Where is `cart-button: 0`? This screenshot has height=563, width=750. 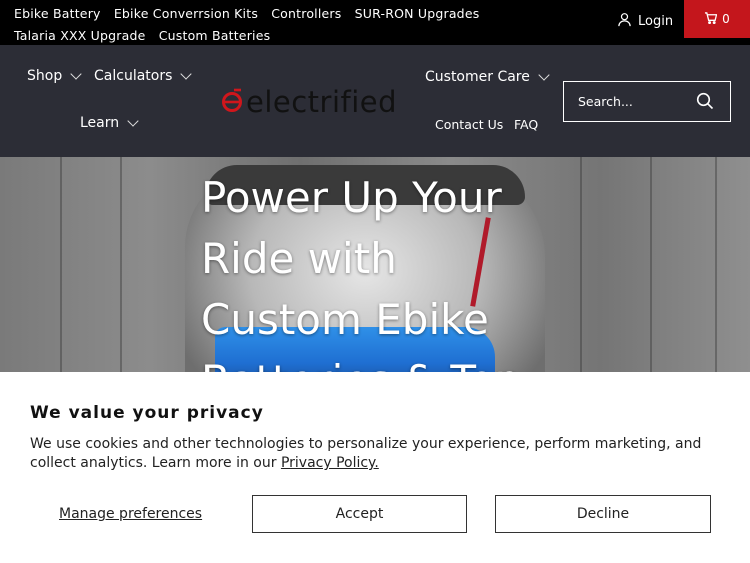 cart-button: 0 is located at coordinates (717, 19).